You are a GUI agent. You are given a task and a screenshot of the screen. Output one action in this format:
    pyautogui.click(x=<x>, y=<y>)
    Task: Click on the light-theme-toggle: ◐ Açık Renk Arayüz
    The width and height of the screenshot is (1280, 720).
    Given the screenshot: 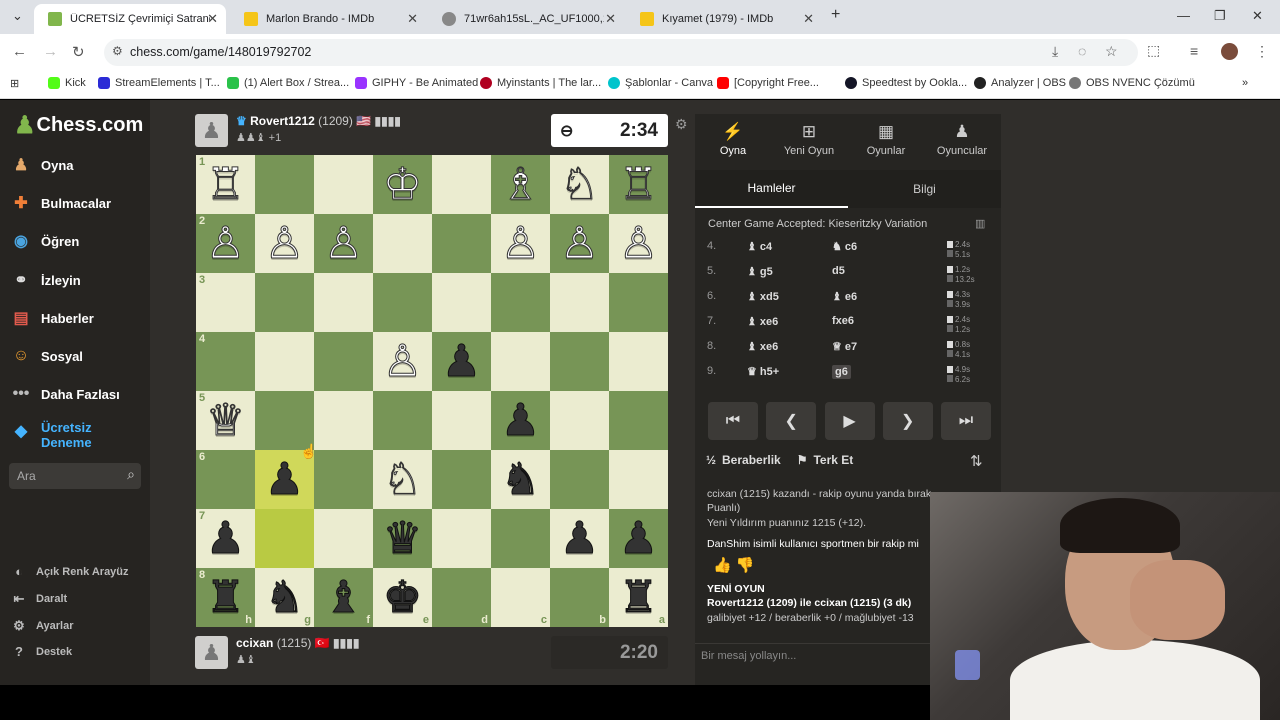 What is the action you would take?
    pyautogui.click(x=69, y=571)
    